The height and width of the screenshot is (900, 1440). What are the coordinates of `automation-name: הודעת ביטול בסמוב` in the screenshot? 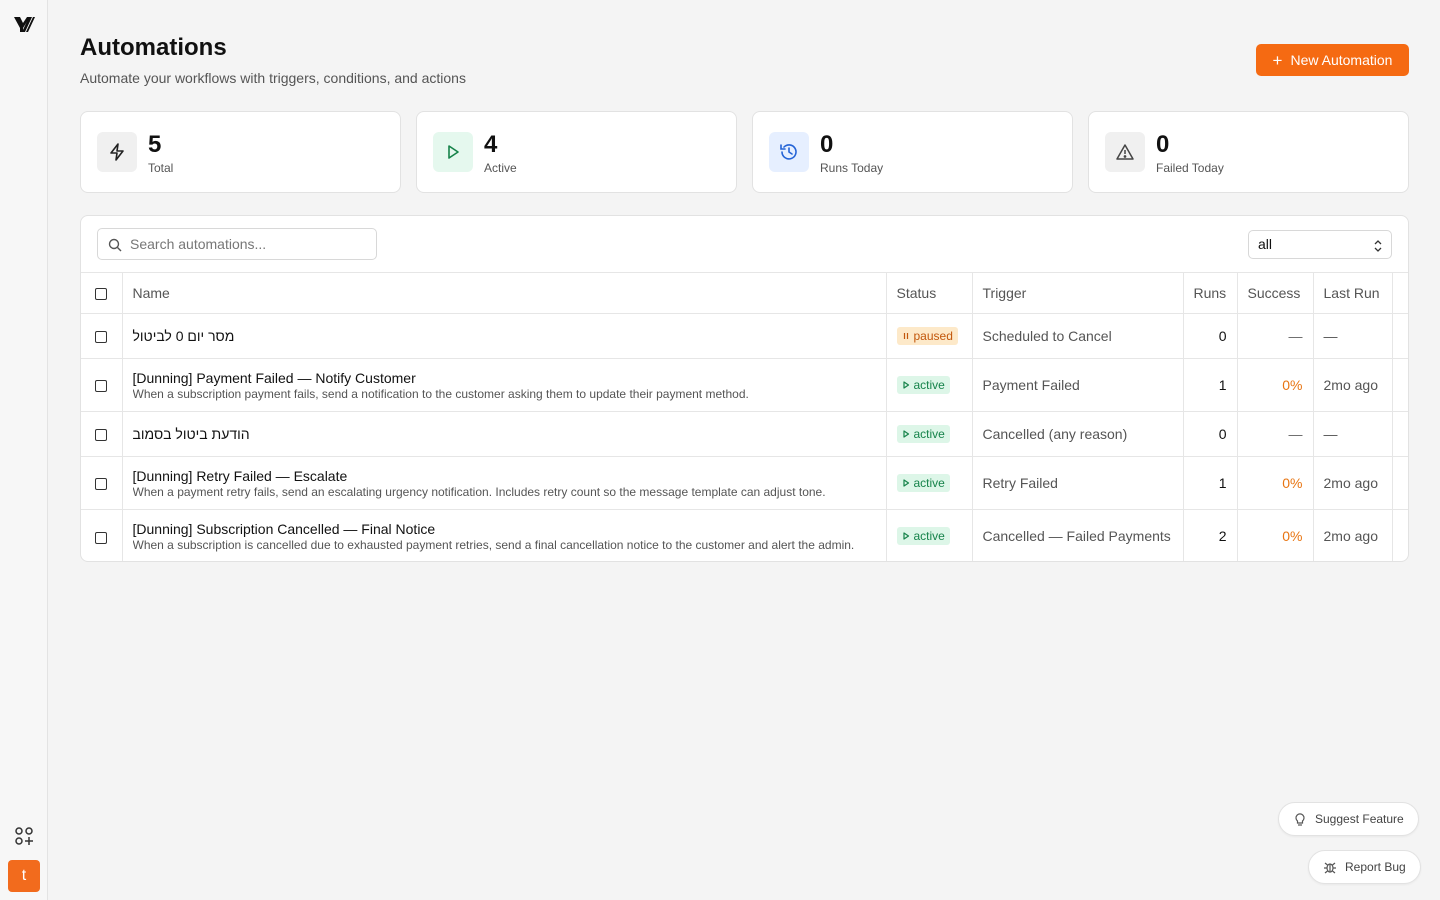 It's located at (504, 434).